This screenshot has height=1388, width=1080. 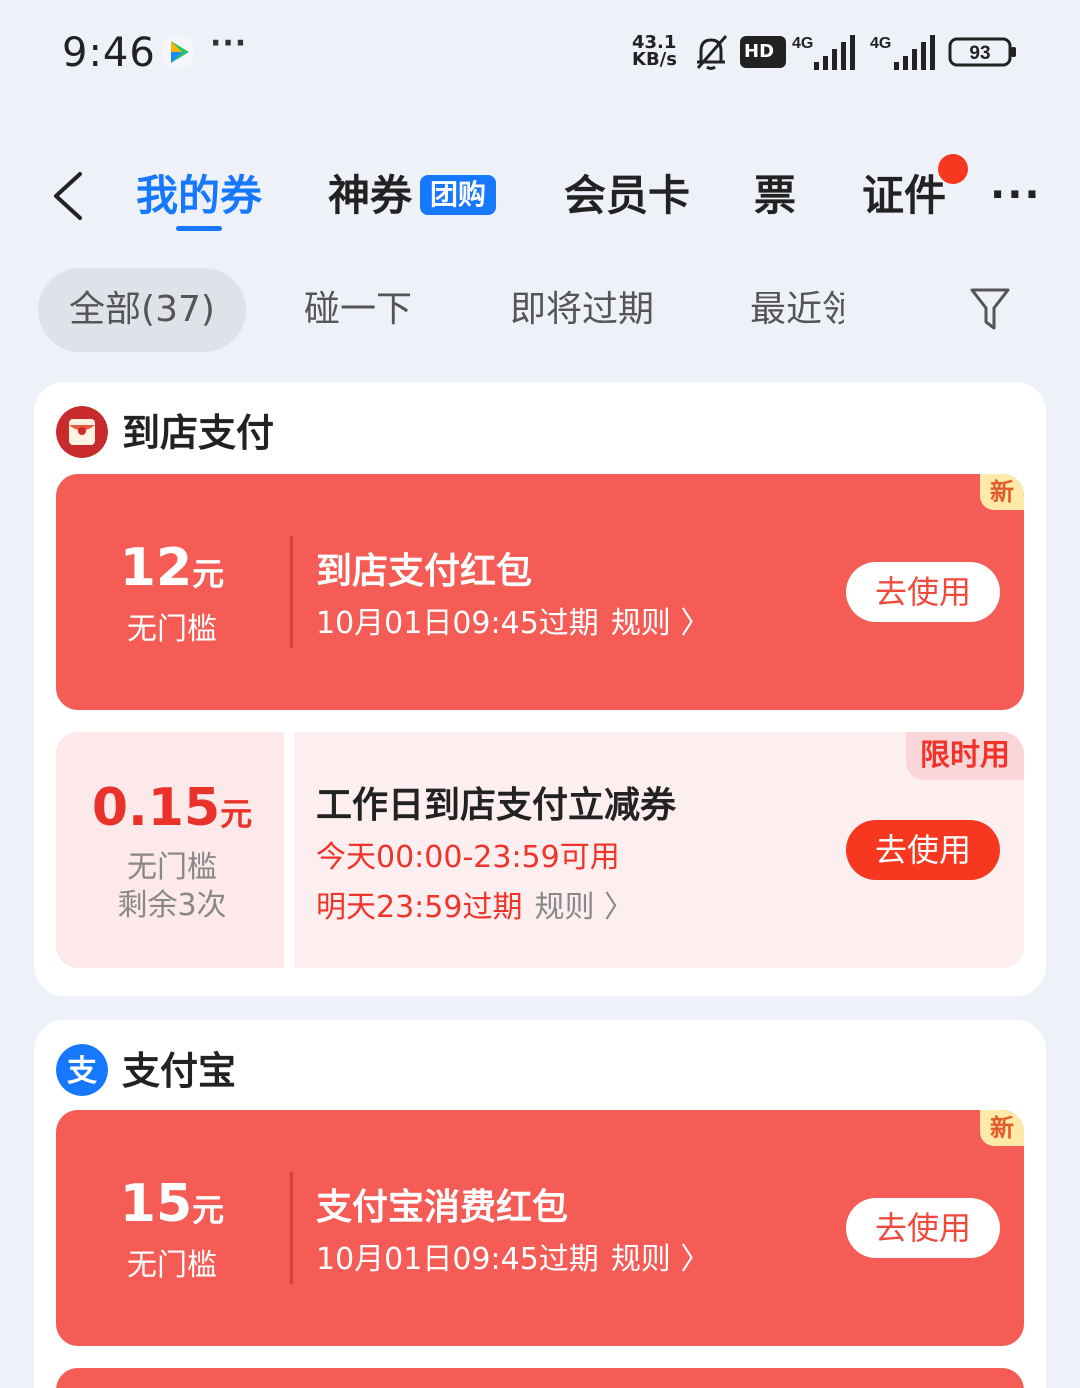 What do you see at coordinates (582, 310) in the screenshot?
I see `filter-expiring: 即将过期` at bounding box center [582, 310].